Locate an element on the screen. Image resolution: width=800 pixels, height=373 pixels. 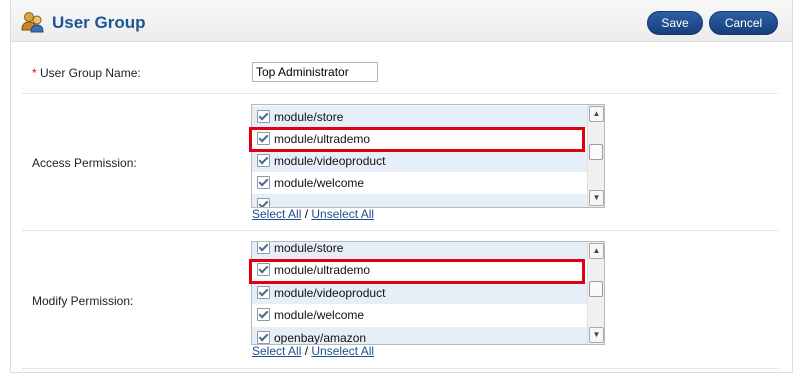
user-group-name-input is located at coordinates (315, 72).